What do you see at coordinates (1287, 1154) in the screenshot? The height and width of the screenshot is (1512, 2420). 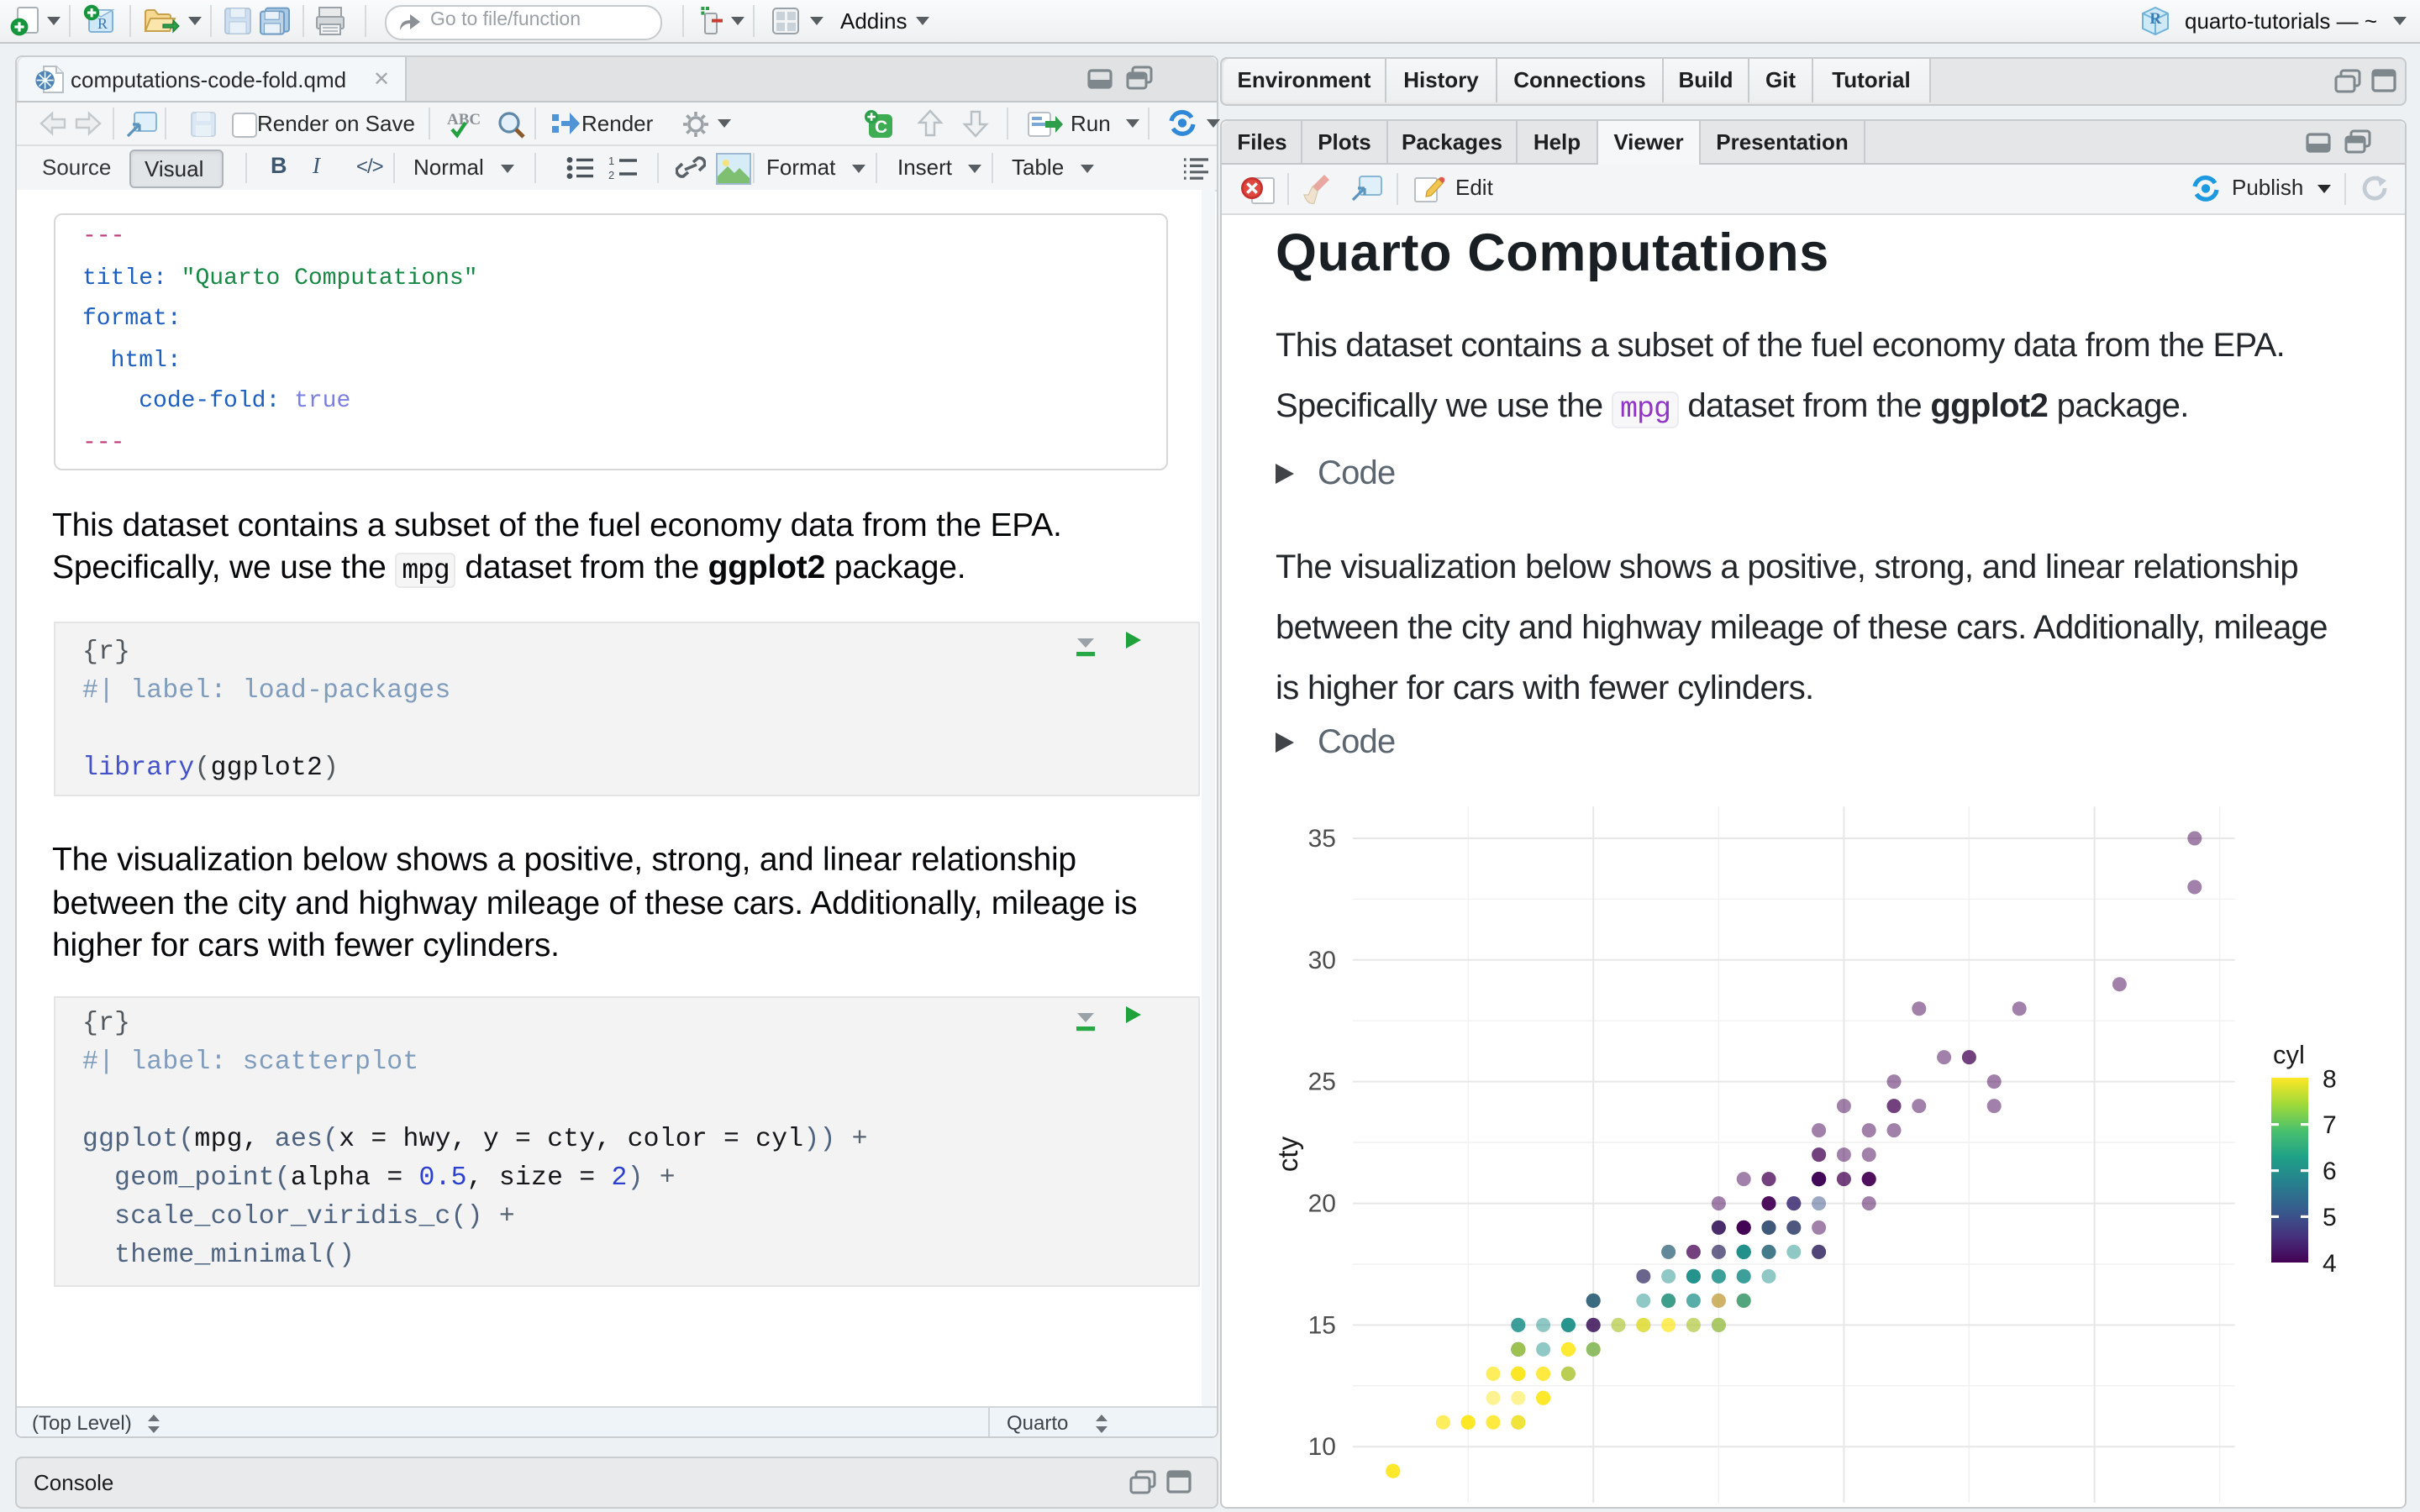 I see `svg-text: cty` at bounding box center [1287, 1154].